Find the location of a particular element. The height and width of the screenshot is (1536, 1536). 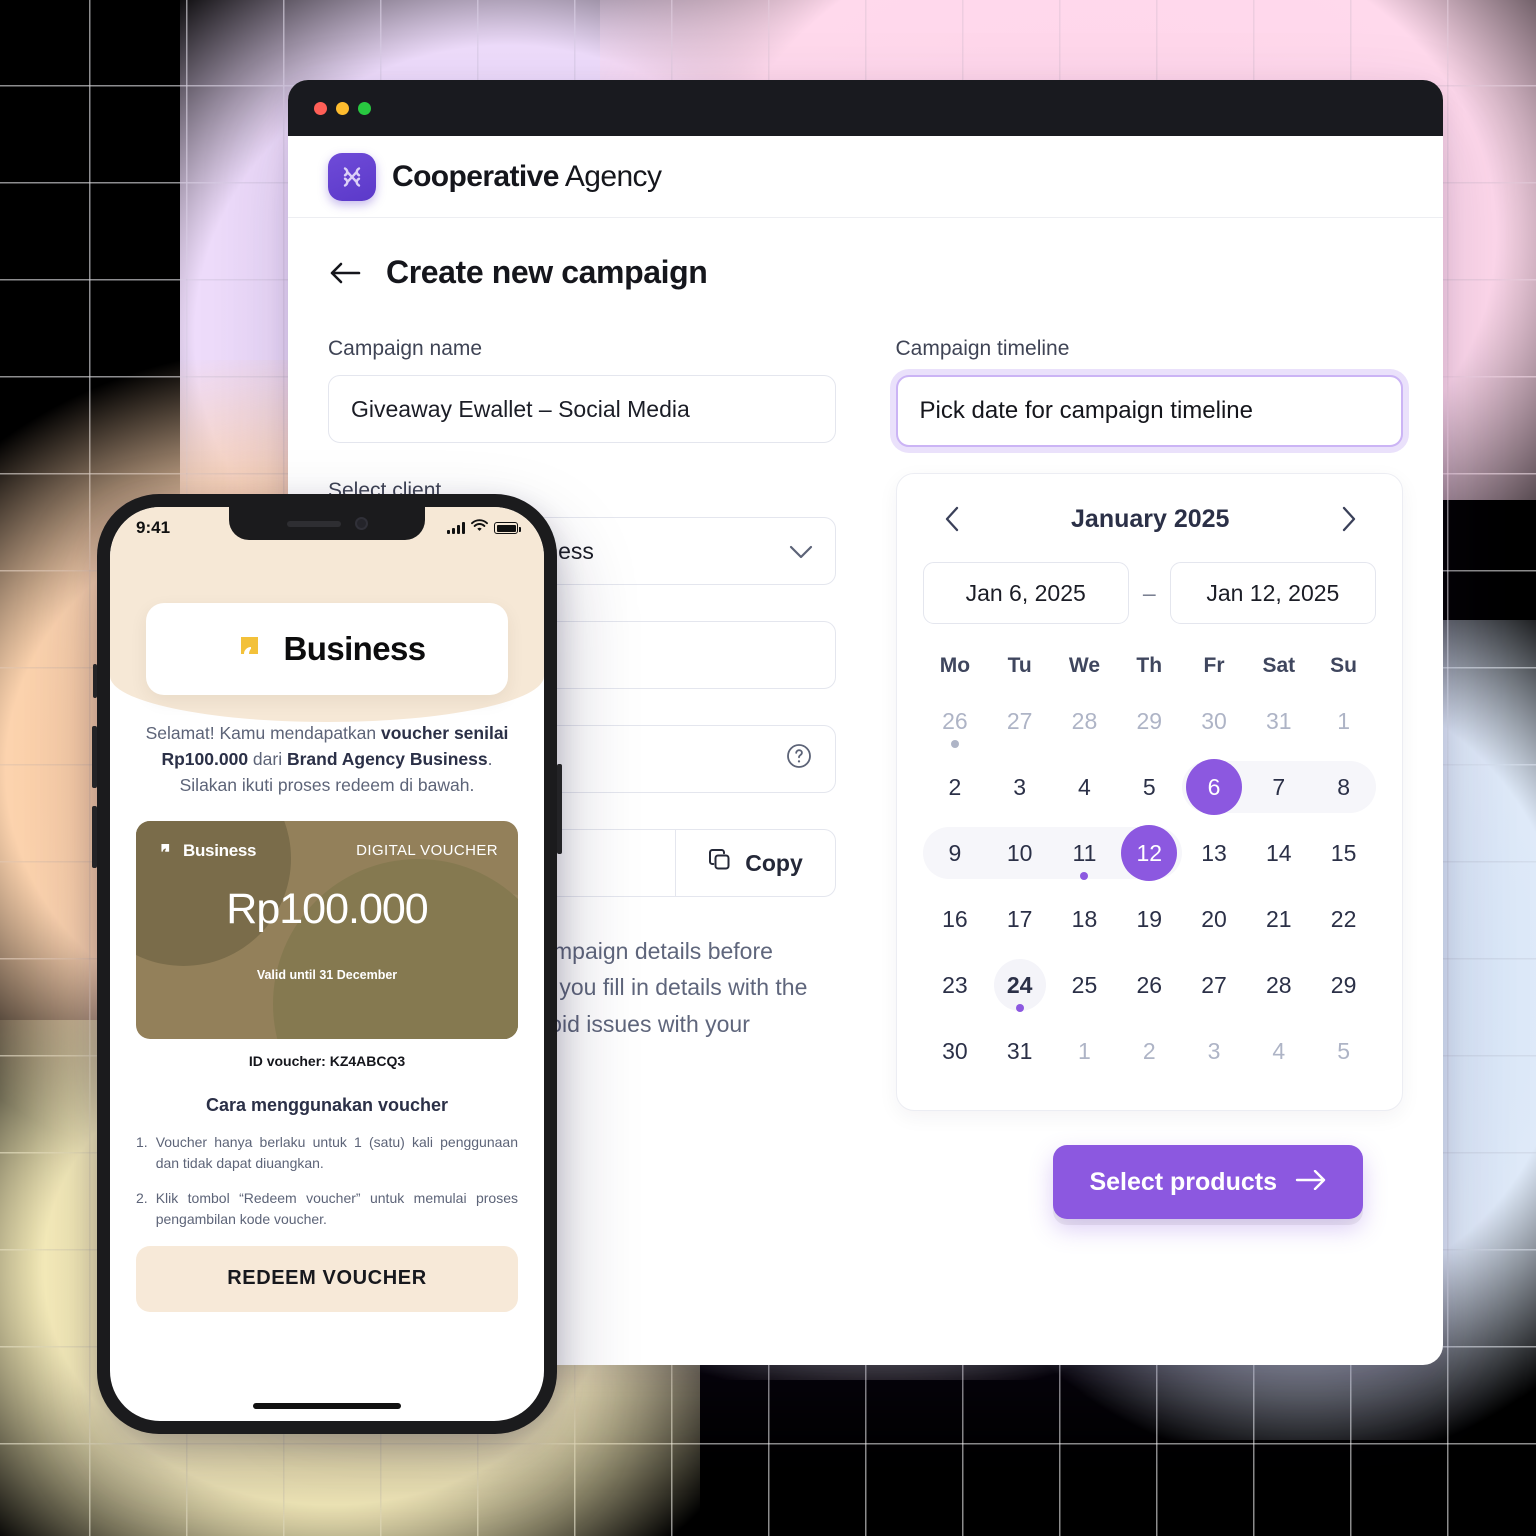

calendar-day-cell: 15 is located at coordinates (1343, 853).